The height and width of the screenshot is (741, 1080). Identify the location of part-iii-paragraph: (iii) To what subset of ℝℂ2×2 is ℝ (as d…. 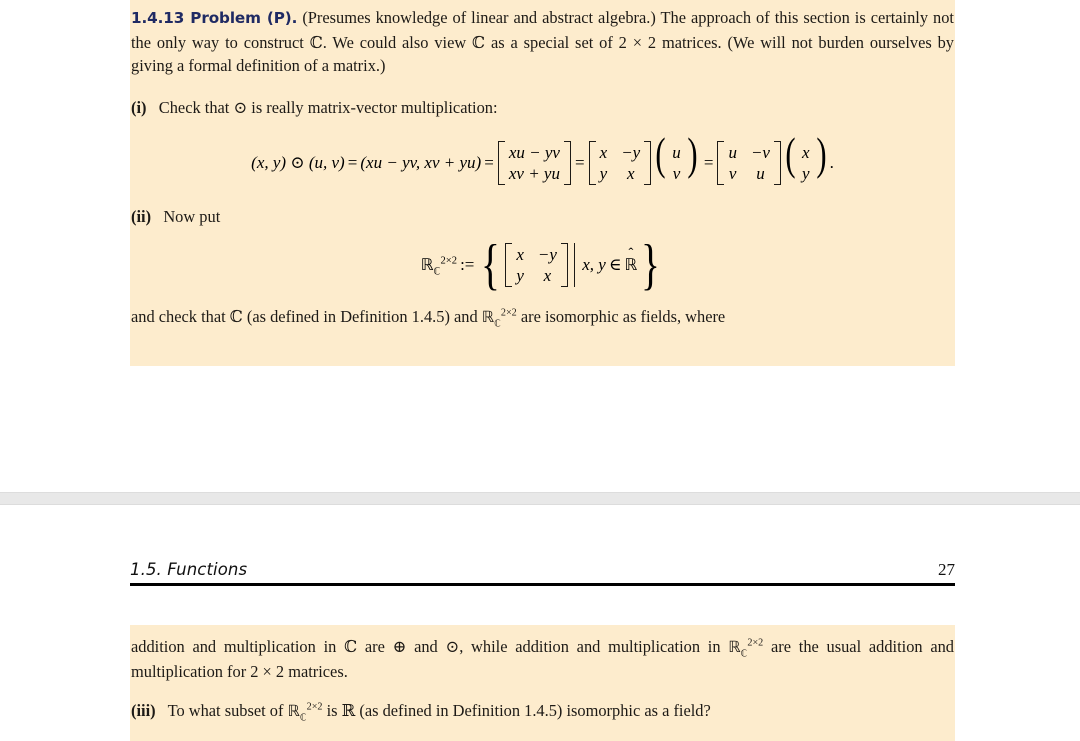
(542, 711).